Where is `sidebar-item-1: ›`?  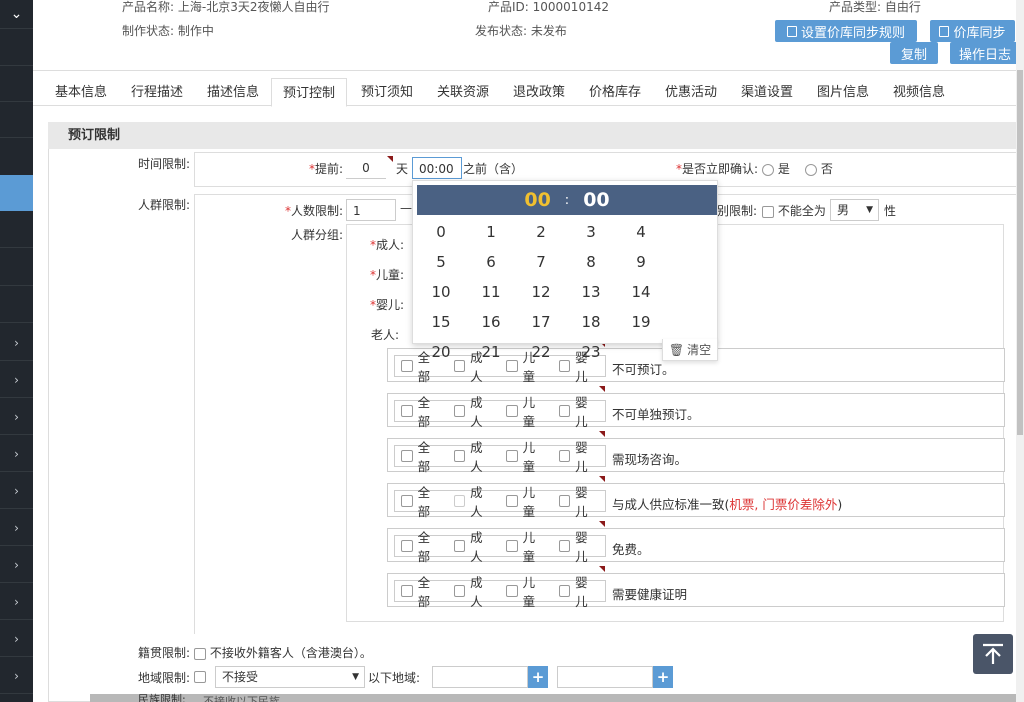
sidebar-item-1: › is located at coordinates (16, 379).